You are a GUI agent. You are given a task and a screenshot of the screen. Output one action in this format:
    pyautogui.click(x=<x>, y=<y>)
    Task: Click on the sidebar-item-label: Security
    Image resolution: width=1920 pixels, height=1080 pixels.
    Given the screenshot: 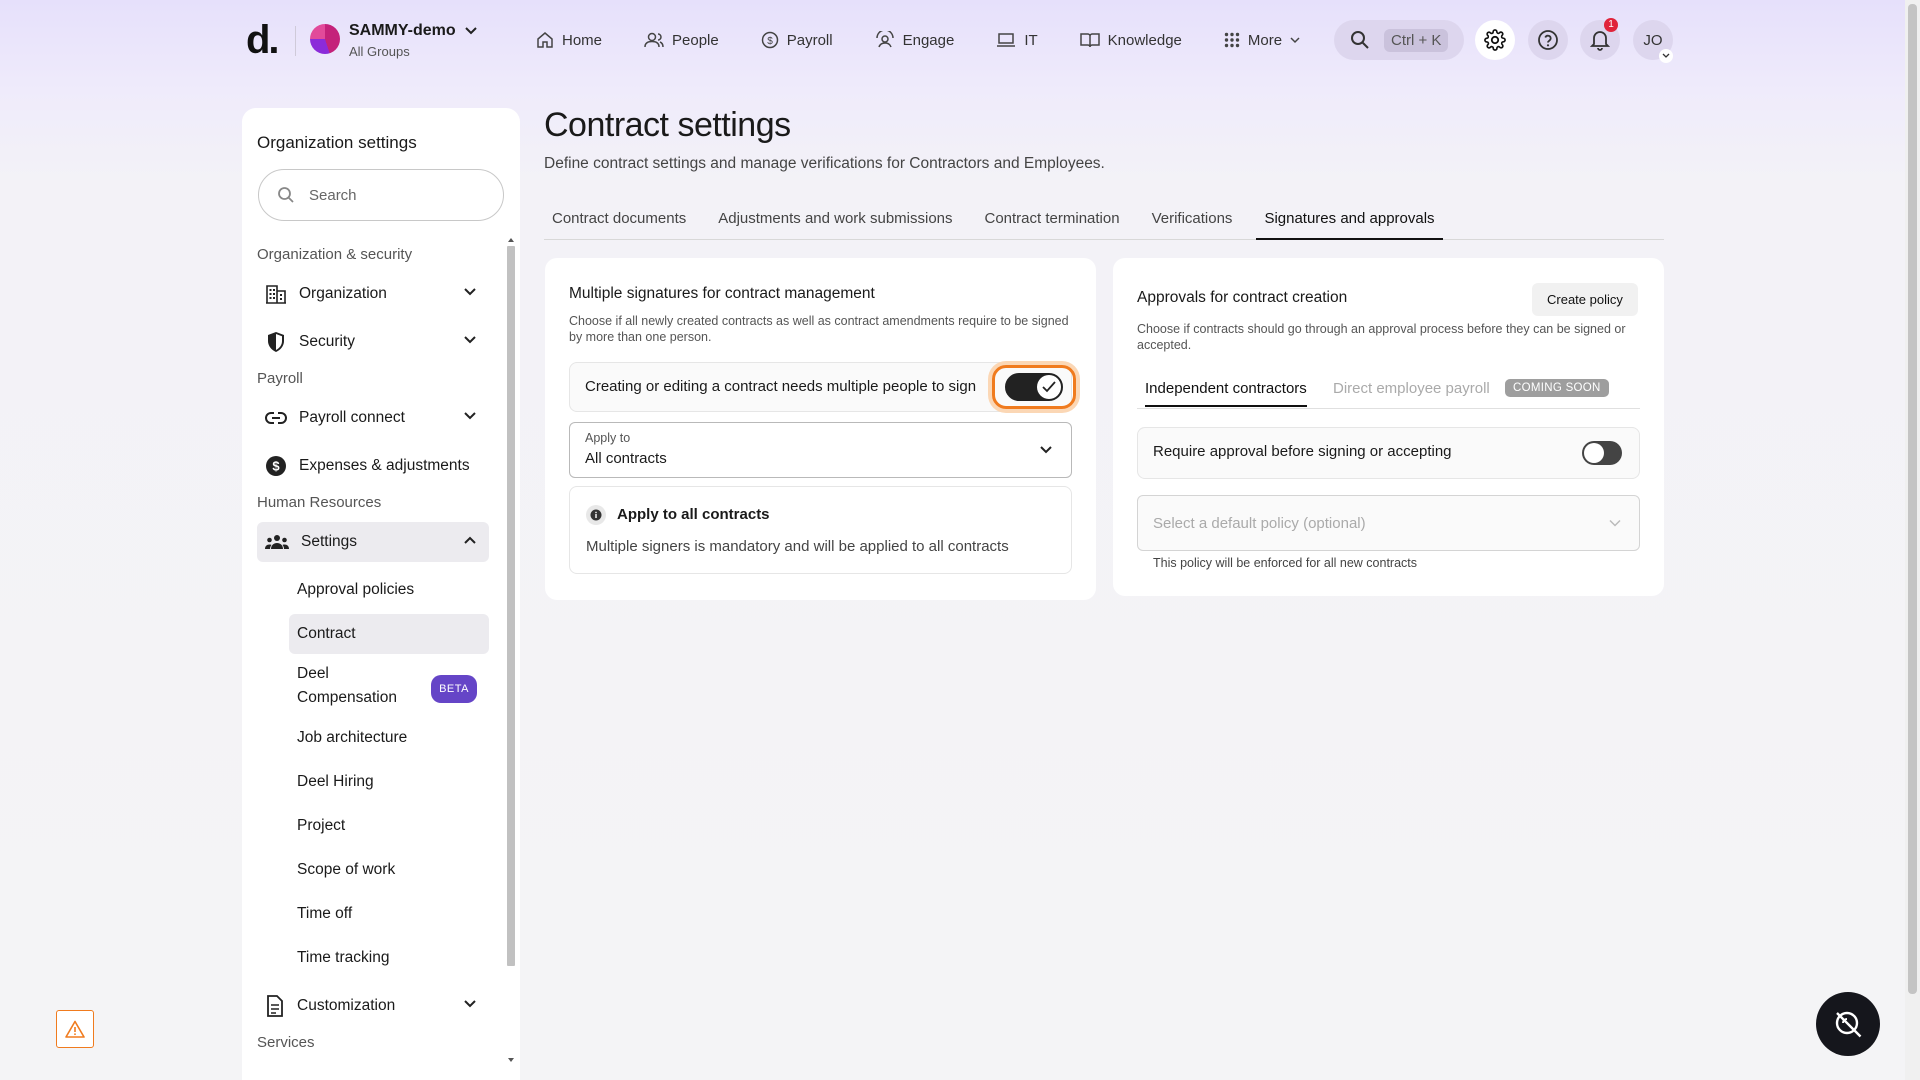 What is the action you would take?
    pyautogui.click(x=327, y=341)
    